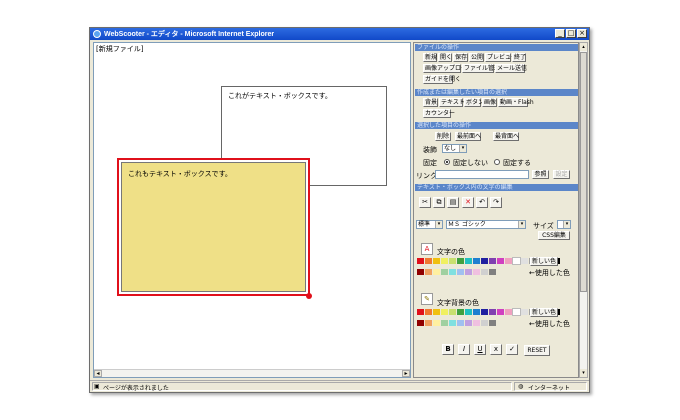  What do you see at coordinates (540, 174) in the screenshot?
I see `browse-button: 参照` at bounding box center [540, 174].